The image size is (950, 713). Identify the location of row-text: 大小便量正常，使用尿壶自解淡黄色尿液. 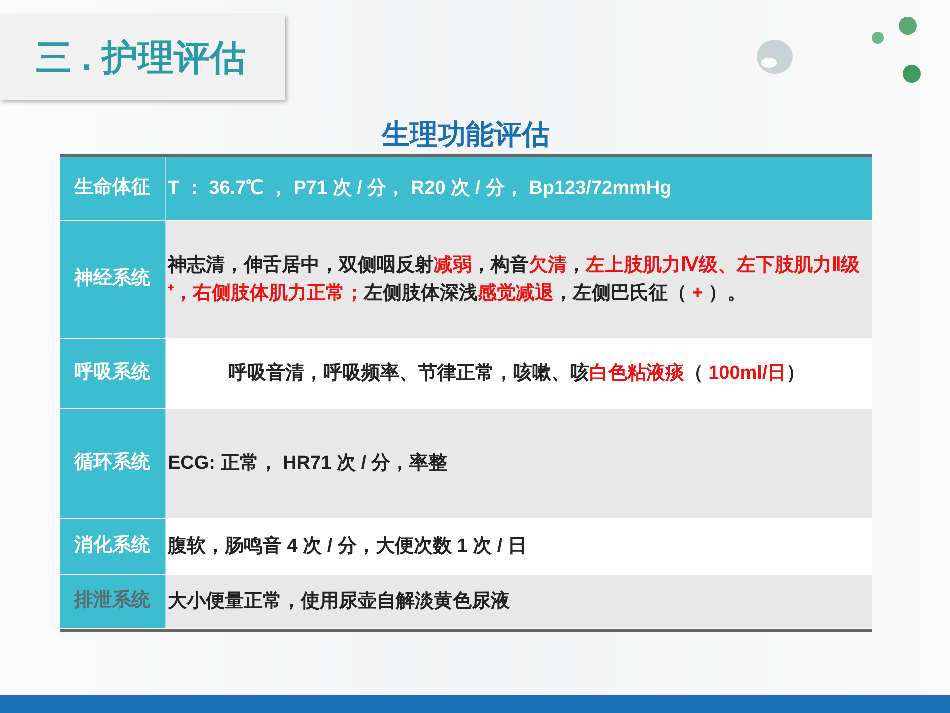
(339, 602).